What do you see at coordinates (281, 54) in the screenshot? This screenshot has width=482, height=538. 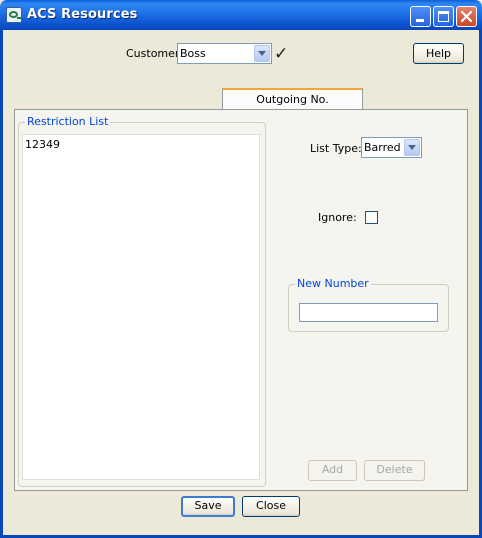 I see `checkmark-icon: ✓` at bounding box center [281, 54].